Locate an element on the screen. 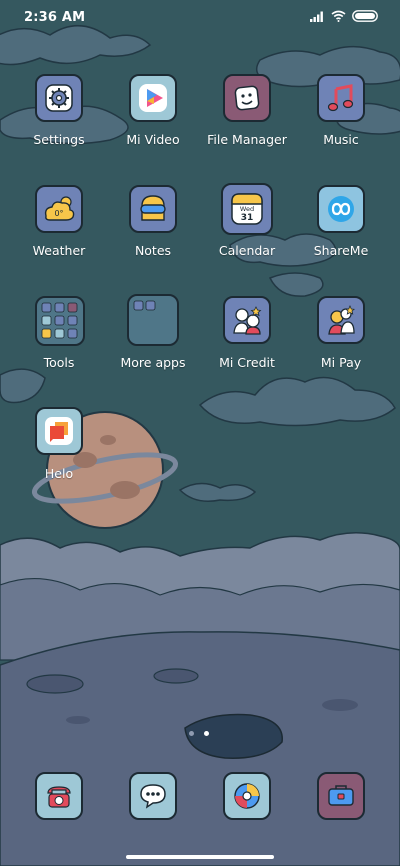 This screenshot has height=866, width=400. weather-app-icon: 0° is located at coordinates (59, 209).